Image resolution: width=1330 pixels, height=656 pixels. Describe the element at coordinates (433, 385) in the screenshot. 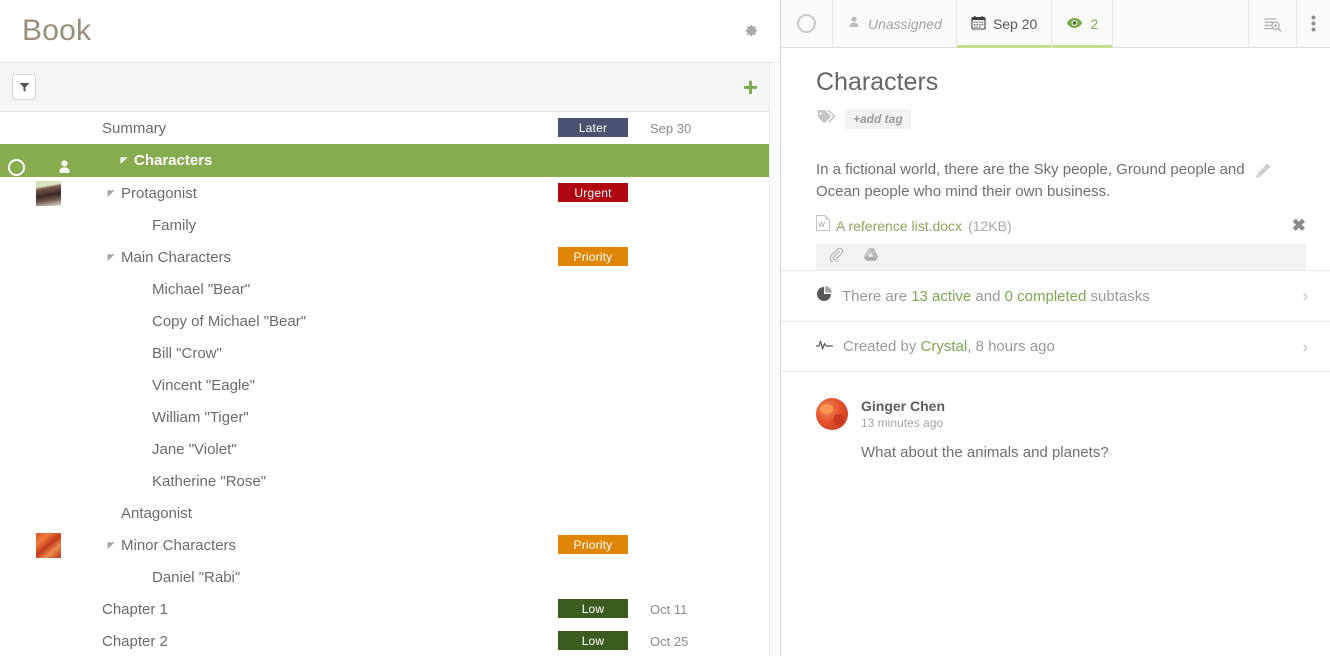

I see `row-label-wrap: Vincent "Eagle"` at that location.